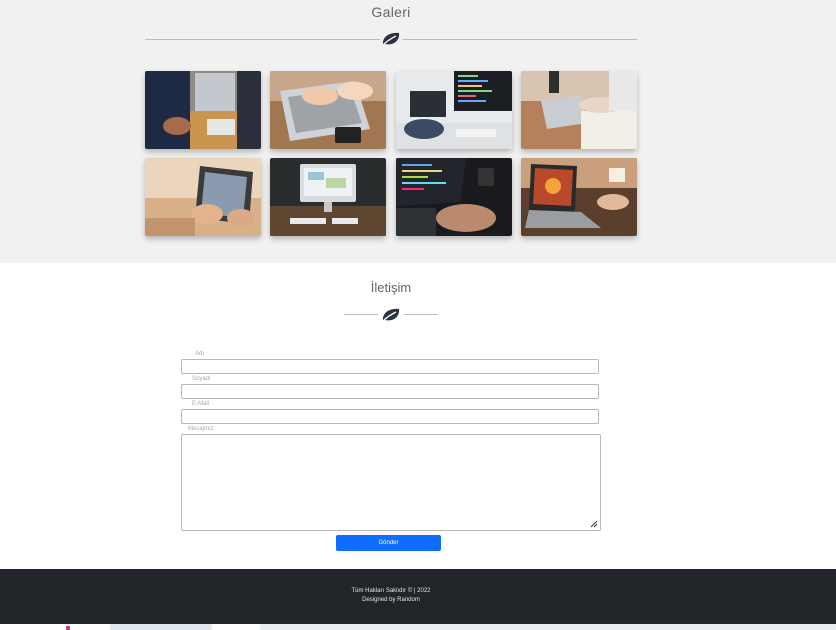 This screenshot has width=836, height=630. What do you see at coordinates (418, 627) in the screenshot?
I see `bottom-strip` at bounding box center [418, 627].